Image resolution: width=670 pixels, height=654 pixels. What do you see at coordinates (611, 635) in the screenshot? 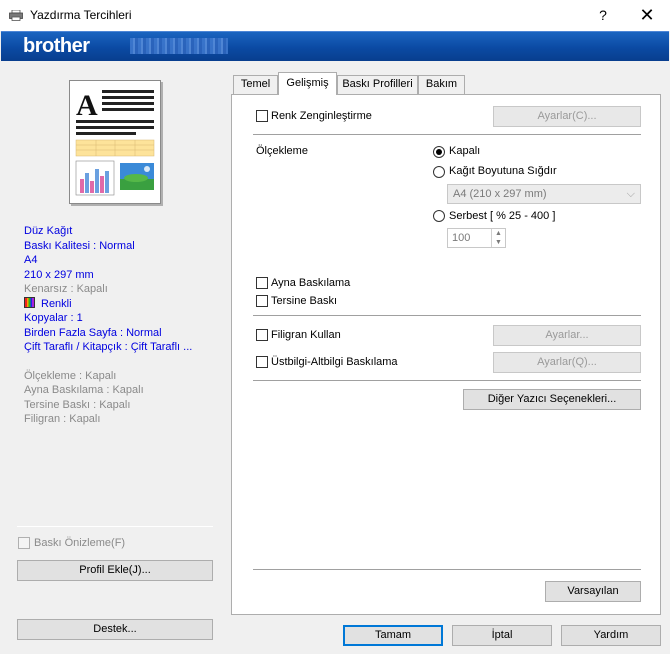
I see `help-button: Yardım` at bounding box center [611, 635].